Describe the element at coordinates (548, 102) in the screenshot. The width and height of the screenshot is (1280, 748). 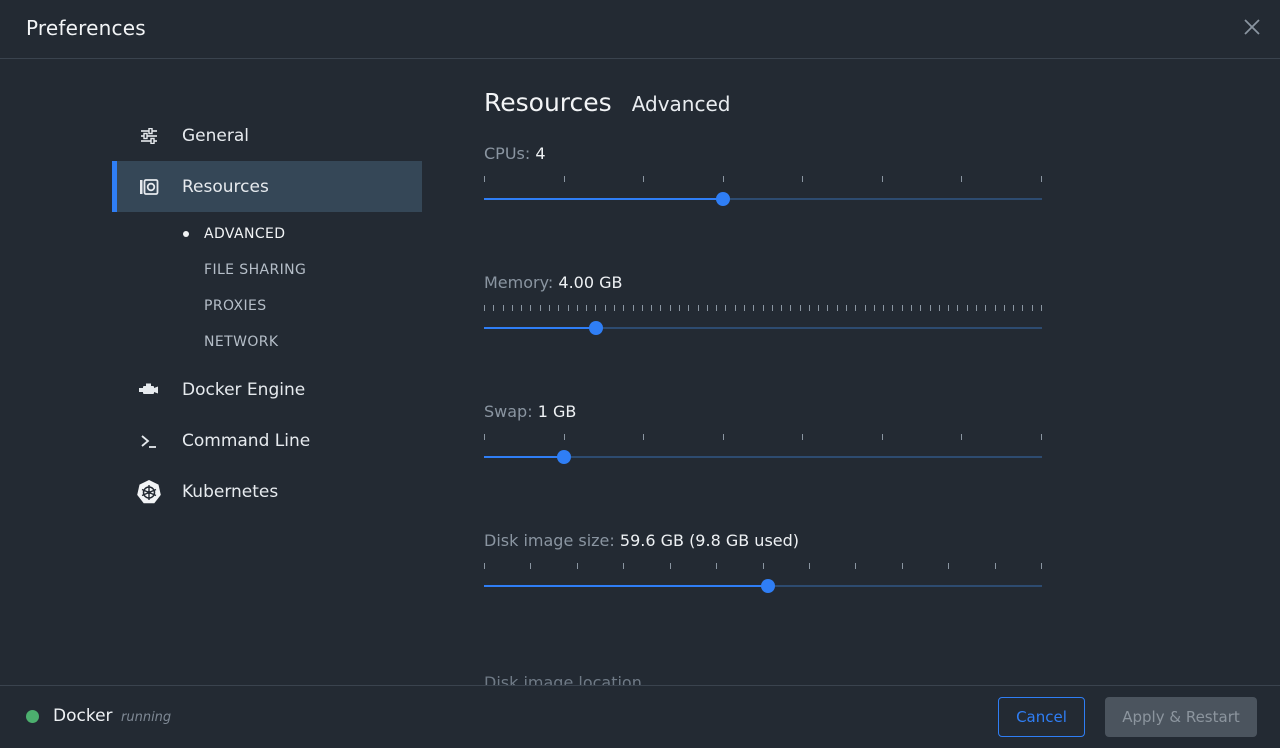
I see `page-title: Resources` at that location.